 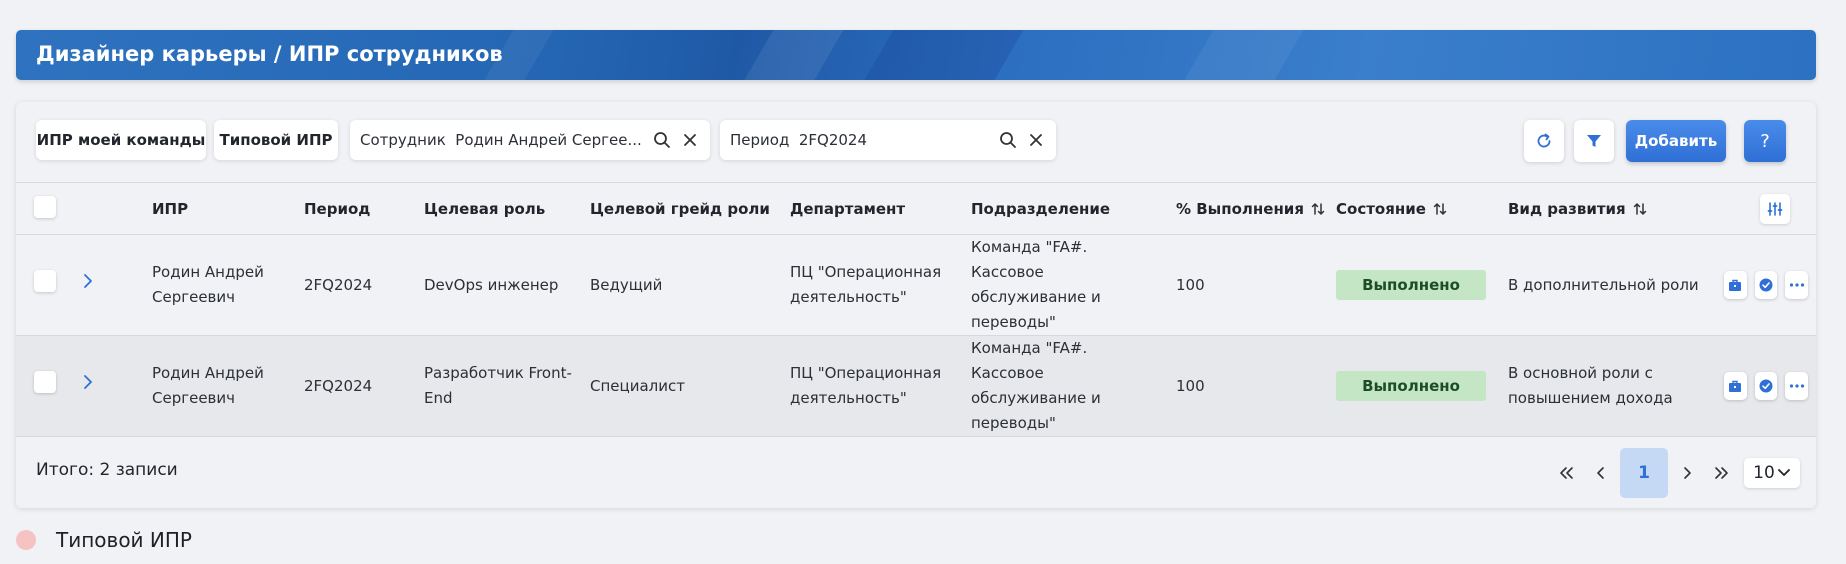 I want to click on last-page-button, so click(x=1721, y=473).